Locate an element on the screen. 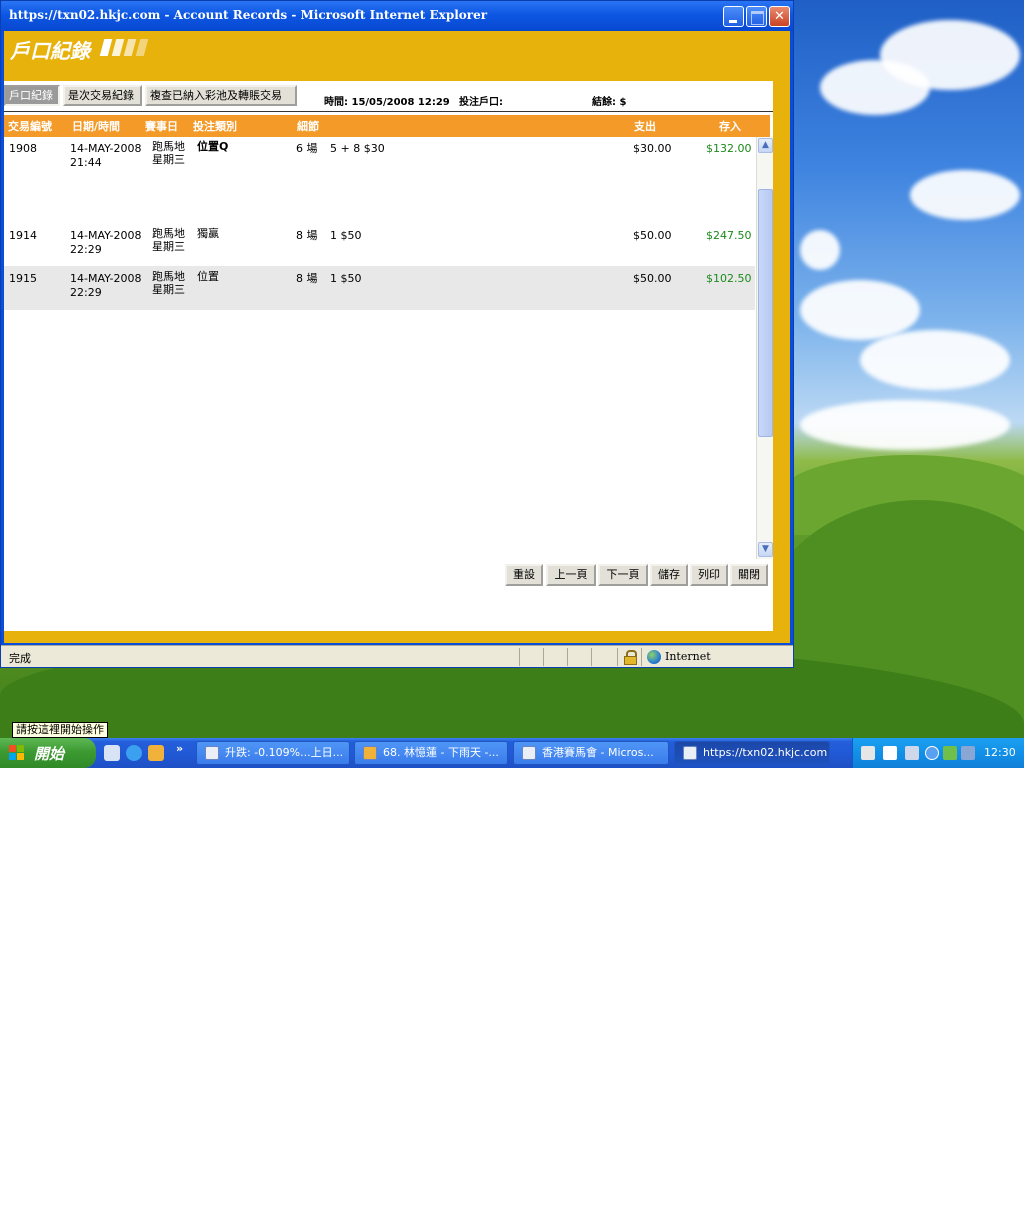 The width and height of the screenshot is (1024, 1213). quicklaunch-more-icon: » is located at coordinates (179, 748).